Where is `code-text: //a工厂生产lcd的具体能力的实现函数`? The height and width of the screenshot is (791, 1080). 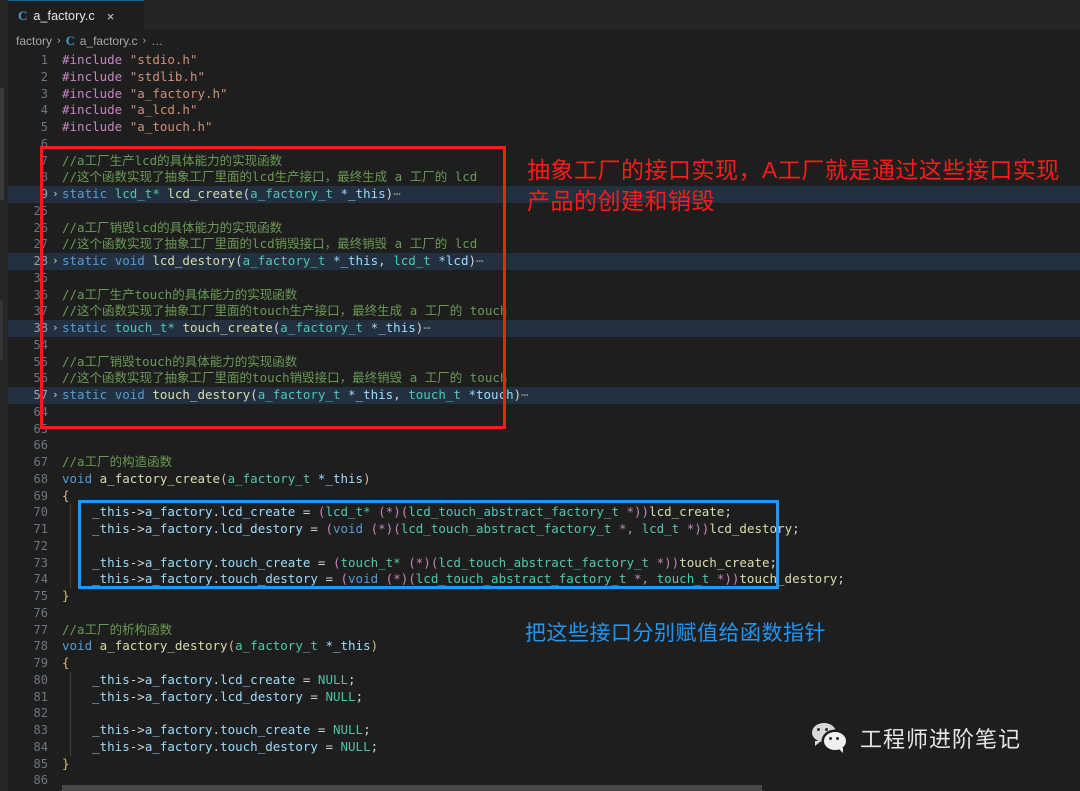
code-text: //a工厂生产lcd的具体能力的实现函数 is located at coordinates (172, 160).